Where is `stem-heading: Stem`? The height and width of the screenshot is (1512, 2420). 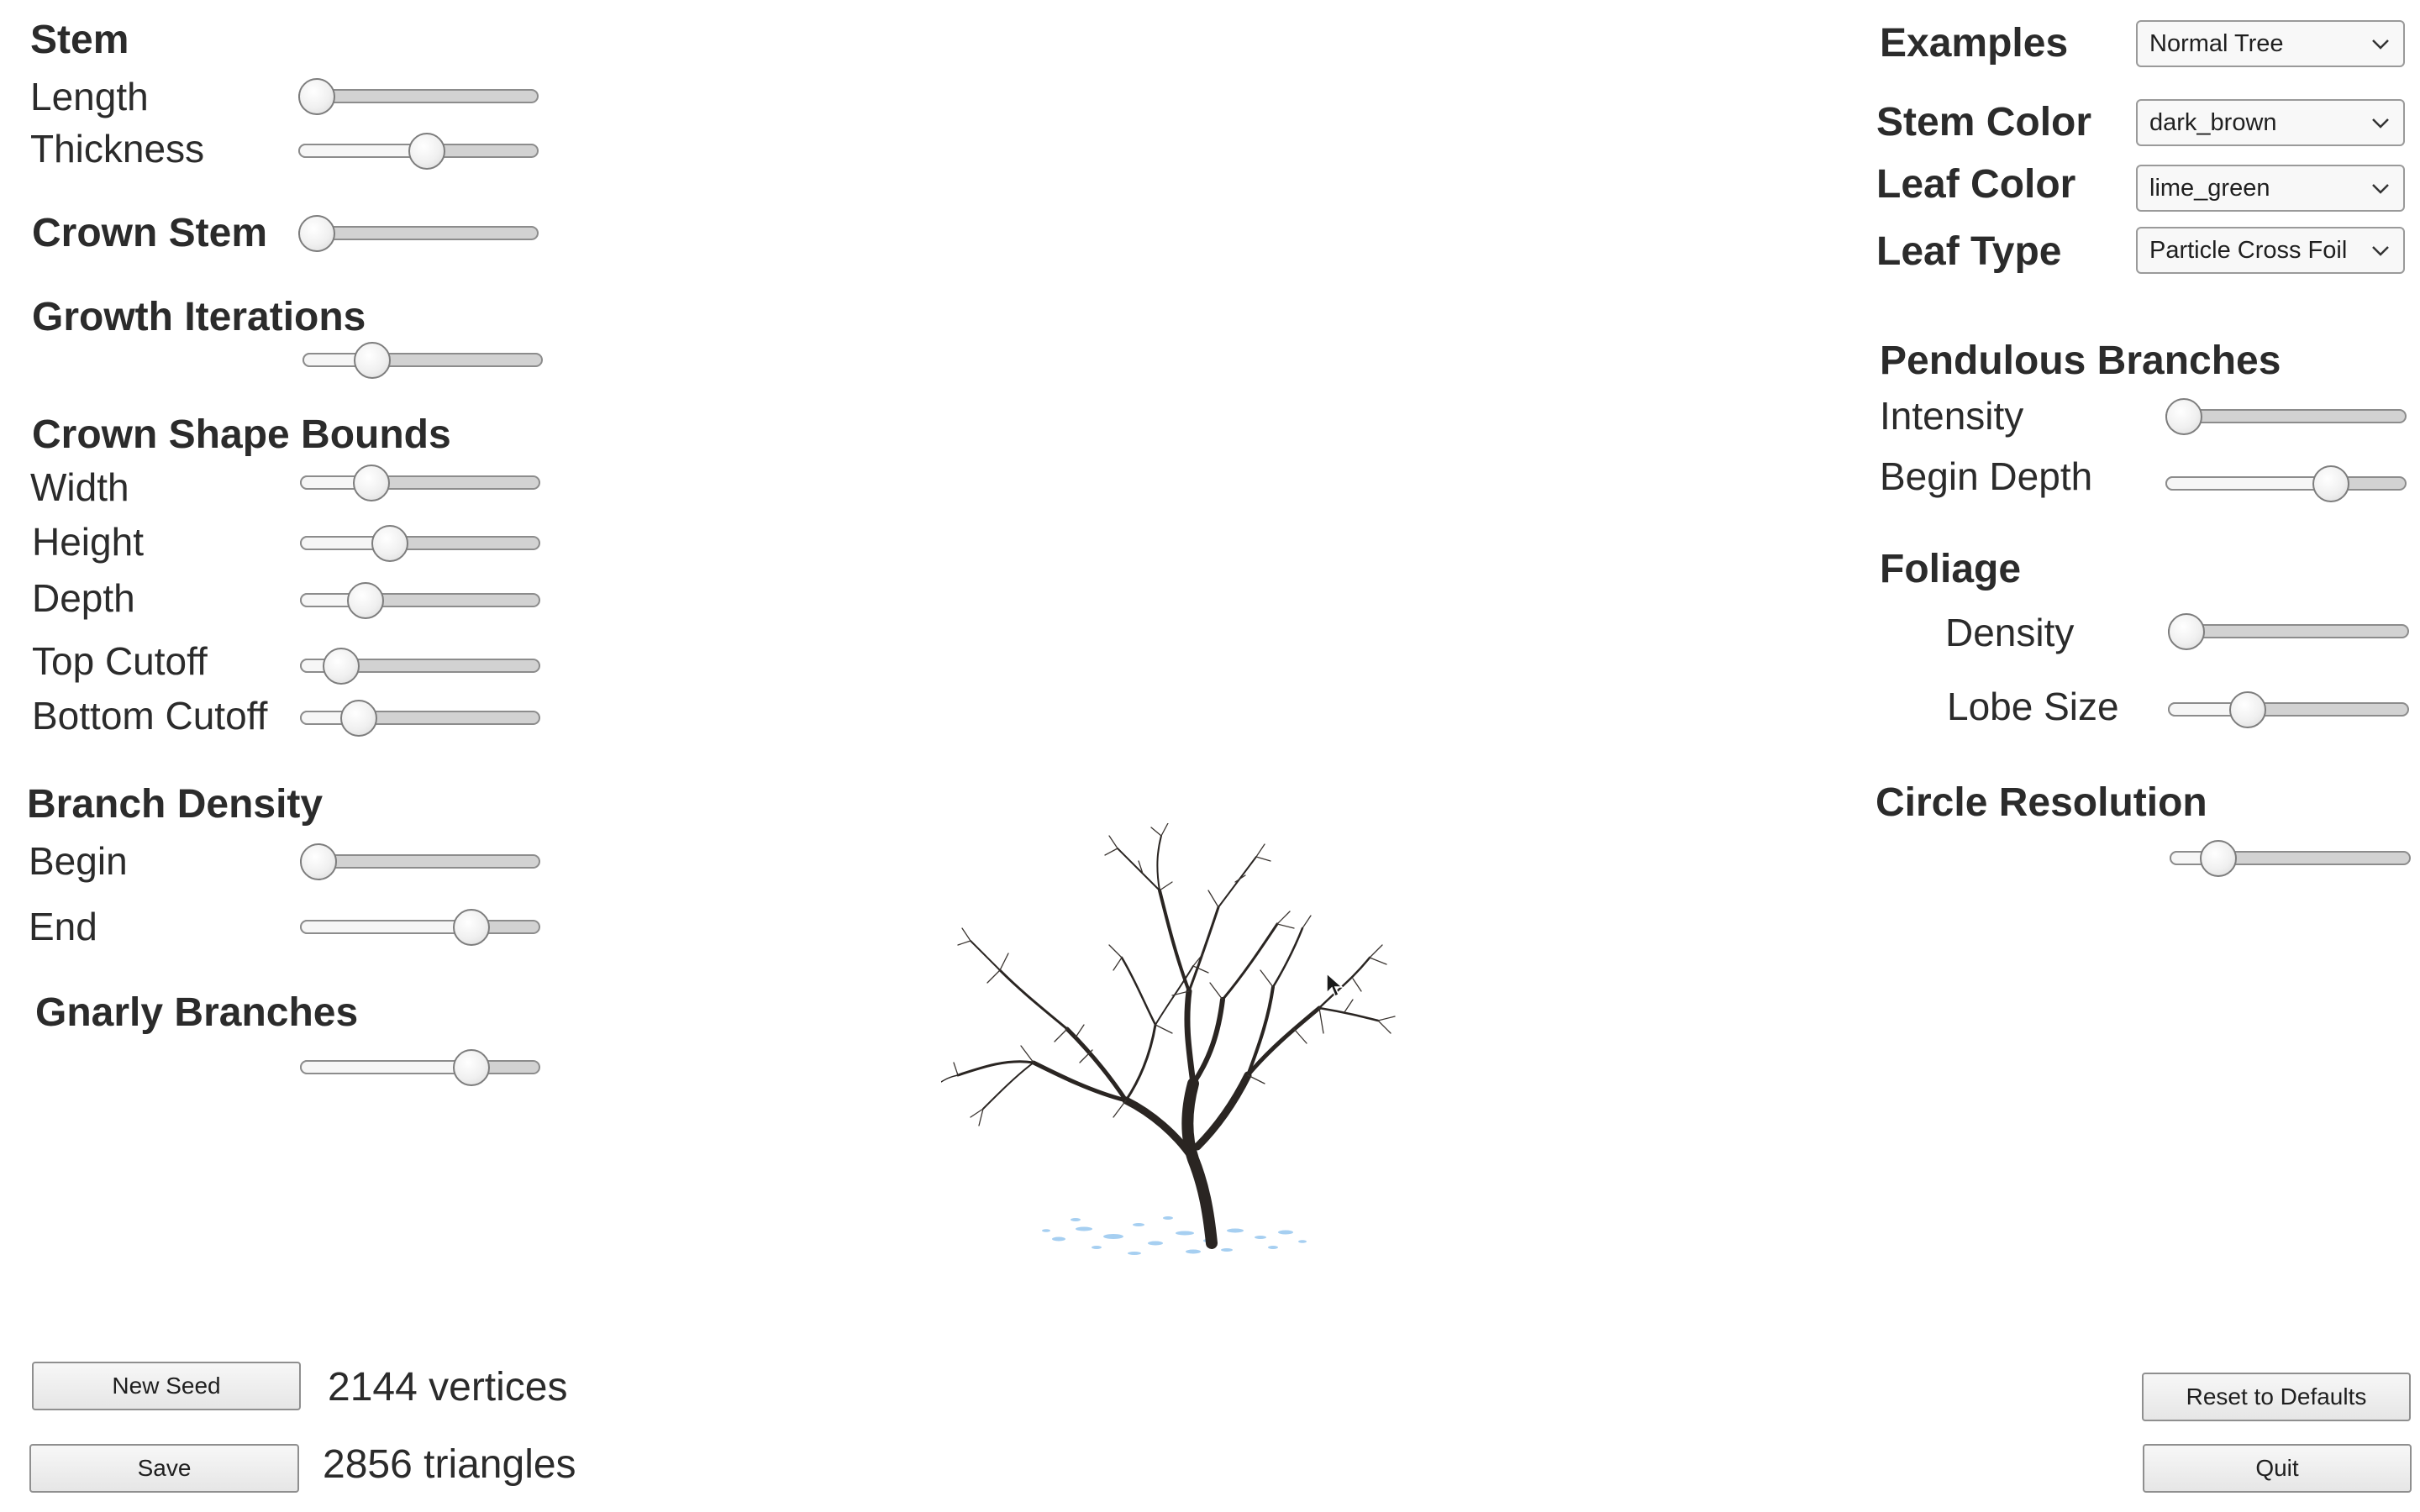 stem-heading: Stem is located at coordinates (79, 40).